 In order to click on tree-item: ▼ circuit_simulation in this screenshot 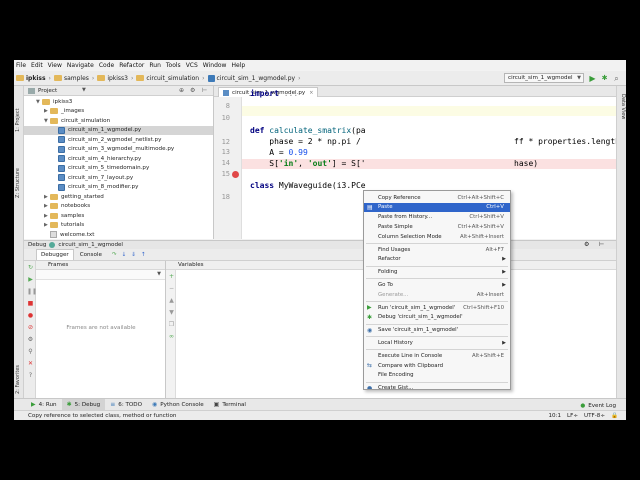, I will do `click(118, 120)`.